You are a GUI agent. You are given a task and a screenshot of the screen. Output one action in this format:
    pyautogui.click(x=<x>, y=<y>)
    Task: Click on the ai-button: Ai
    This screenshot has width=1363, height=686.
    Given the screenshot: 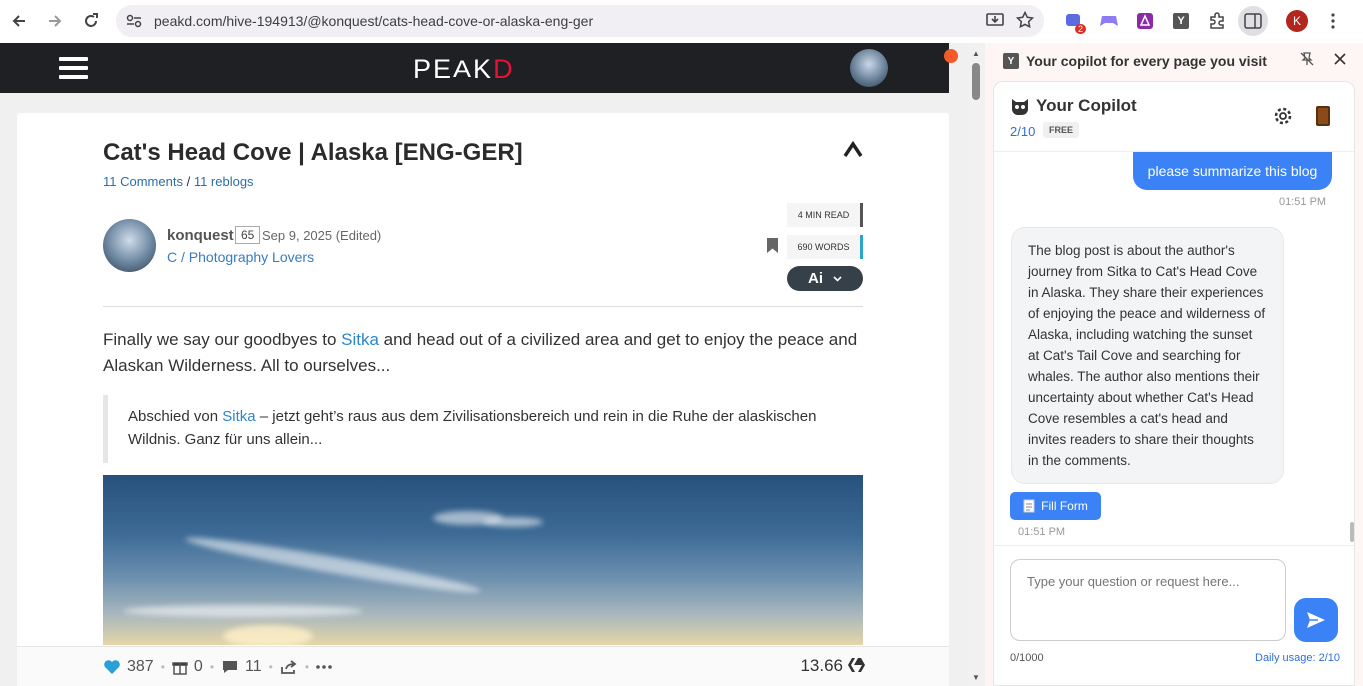 What is the action you would take?
    pyautogui.click(x=825, y=278)
    